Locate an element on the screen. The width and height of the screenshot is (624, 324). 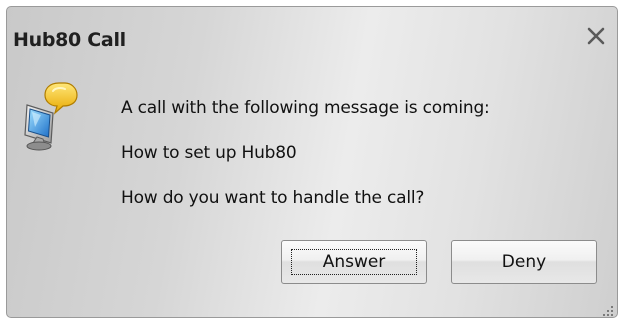
computer-chat-icon is located at coordinates (55, 117).